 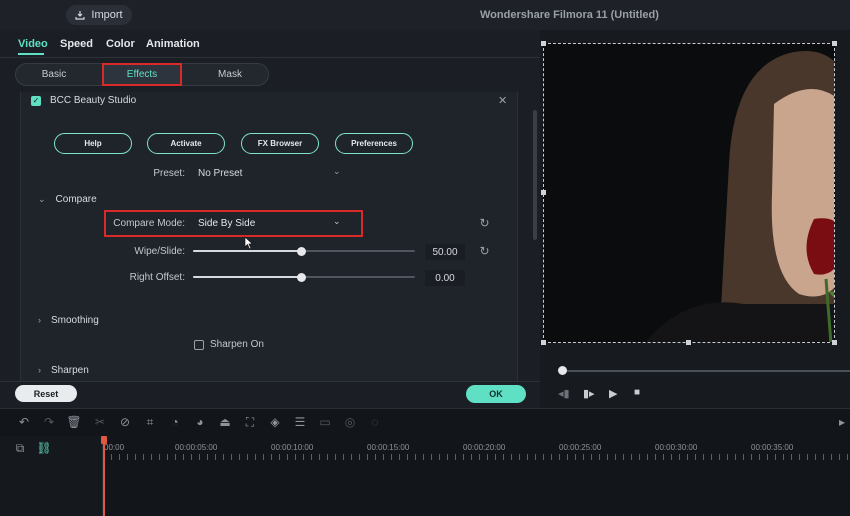 I want to click on playhead-handle, so click(x=104, y=440).